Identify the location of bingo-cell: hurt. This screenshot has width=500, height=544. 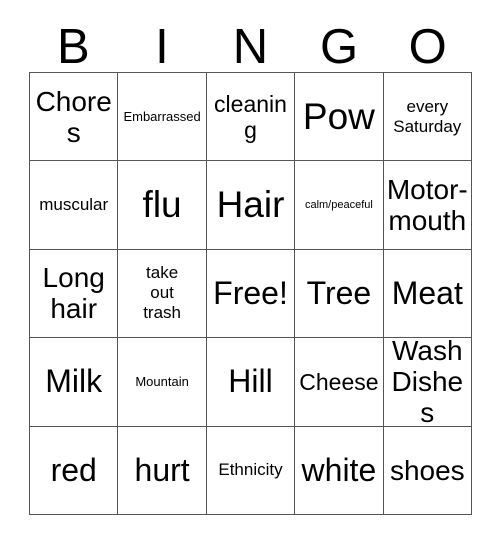
(162, 470).